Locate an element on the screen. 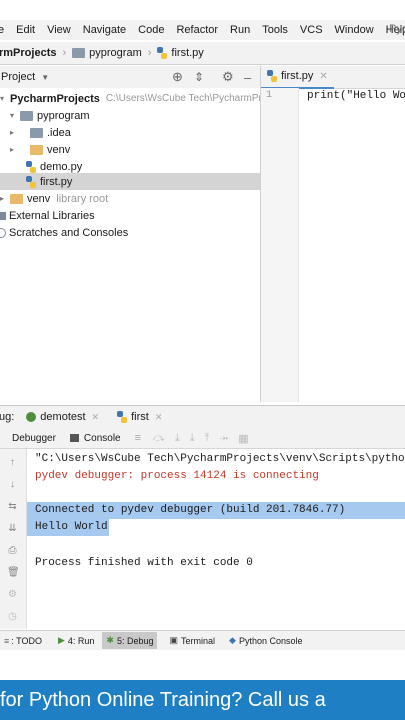 This screenshot has height=720, width=405. step-out-icon: ⤒ is located at coordinates (207, 438).